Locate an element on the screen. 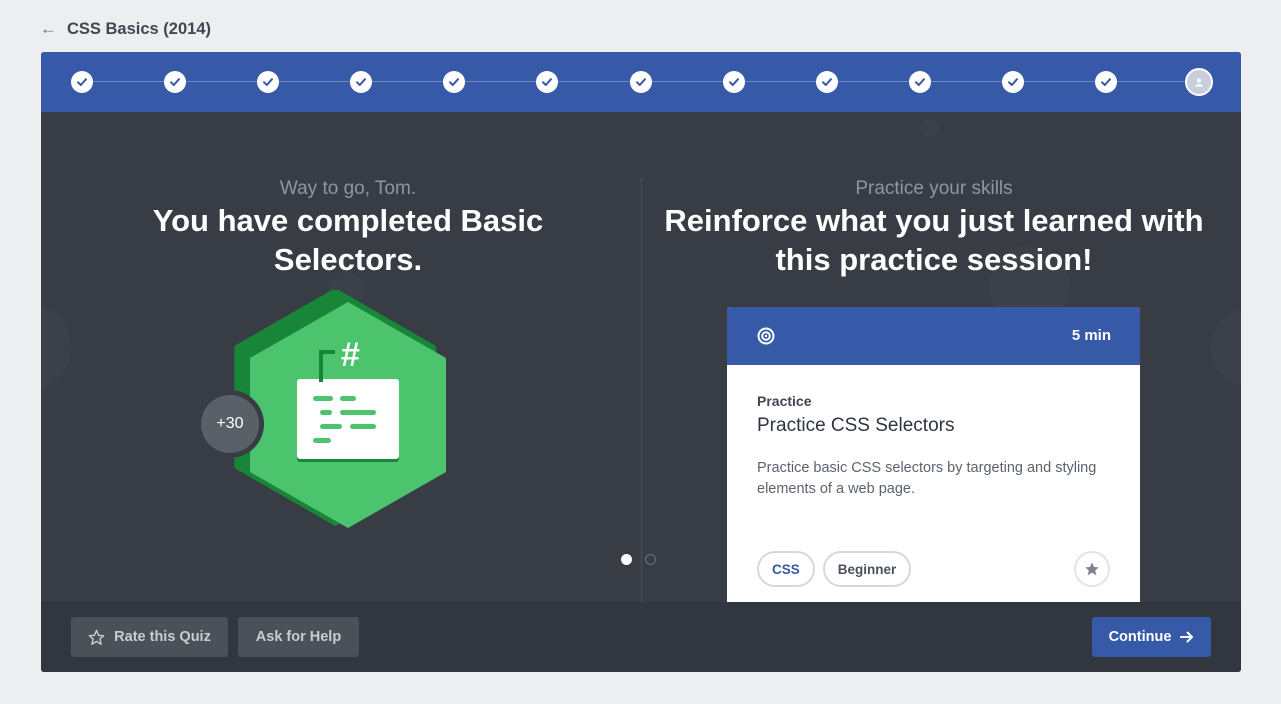 Image resolution: width=1281 pixels, height=704 pixels. points-indicator: +30 is located at coordinates (230, 424).